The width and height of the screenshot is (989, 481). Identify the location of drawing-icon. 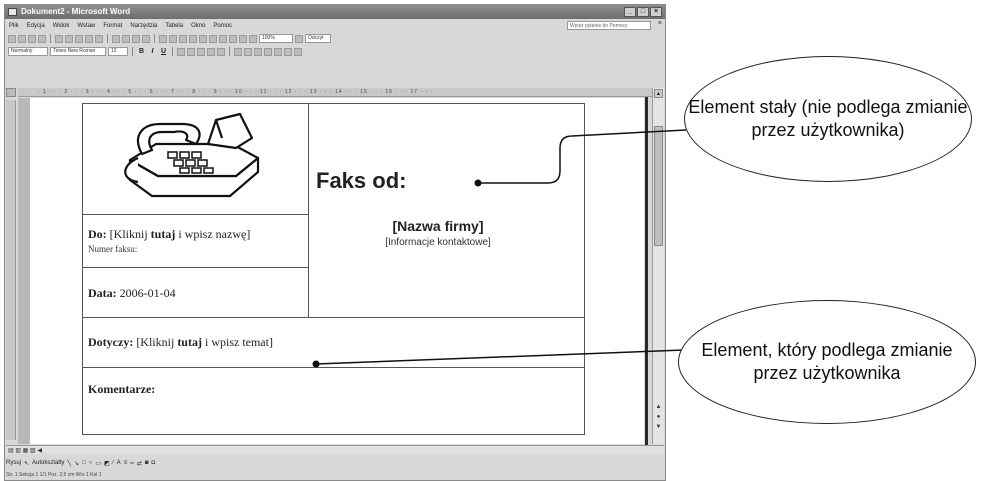
(233, 38).